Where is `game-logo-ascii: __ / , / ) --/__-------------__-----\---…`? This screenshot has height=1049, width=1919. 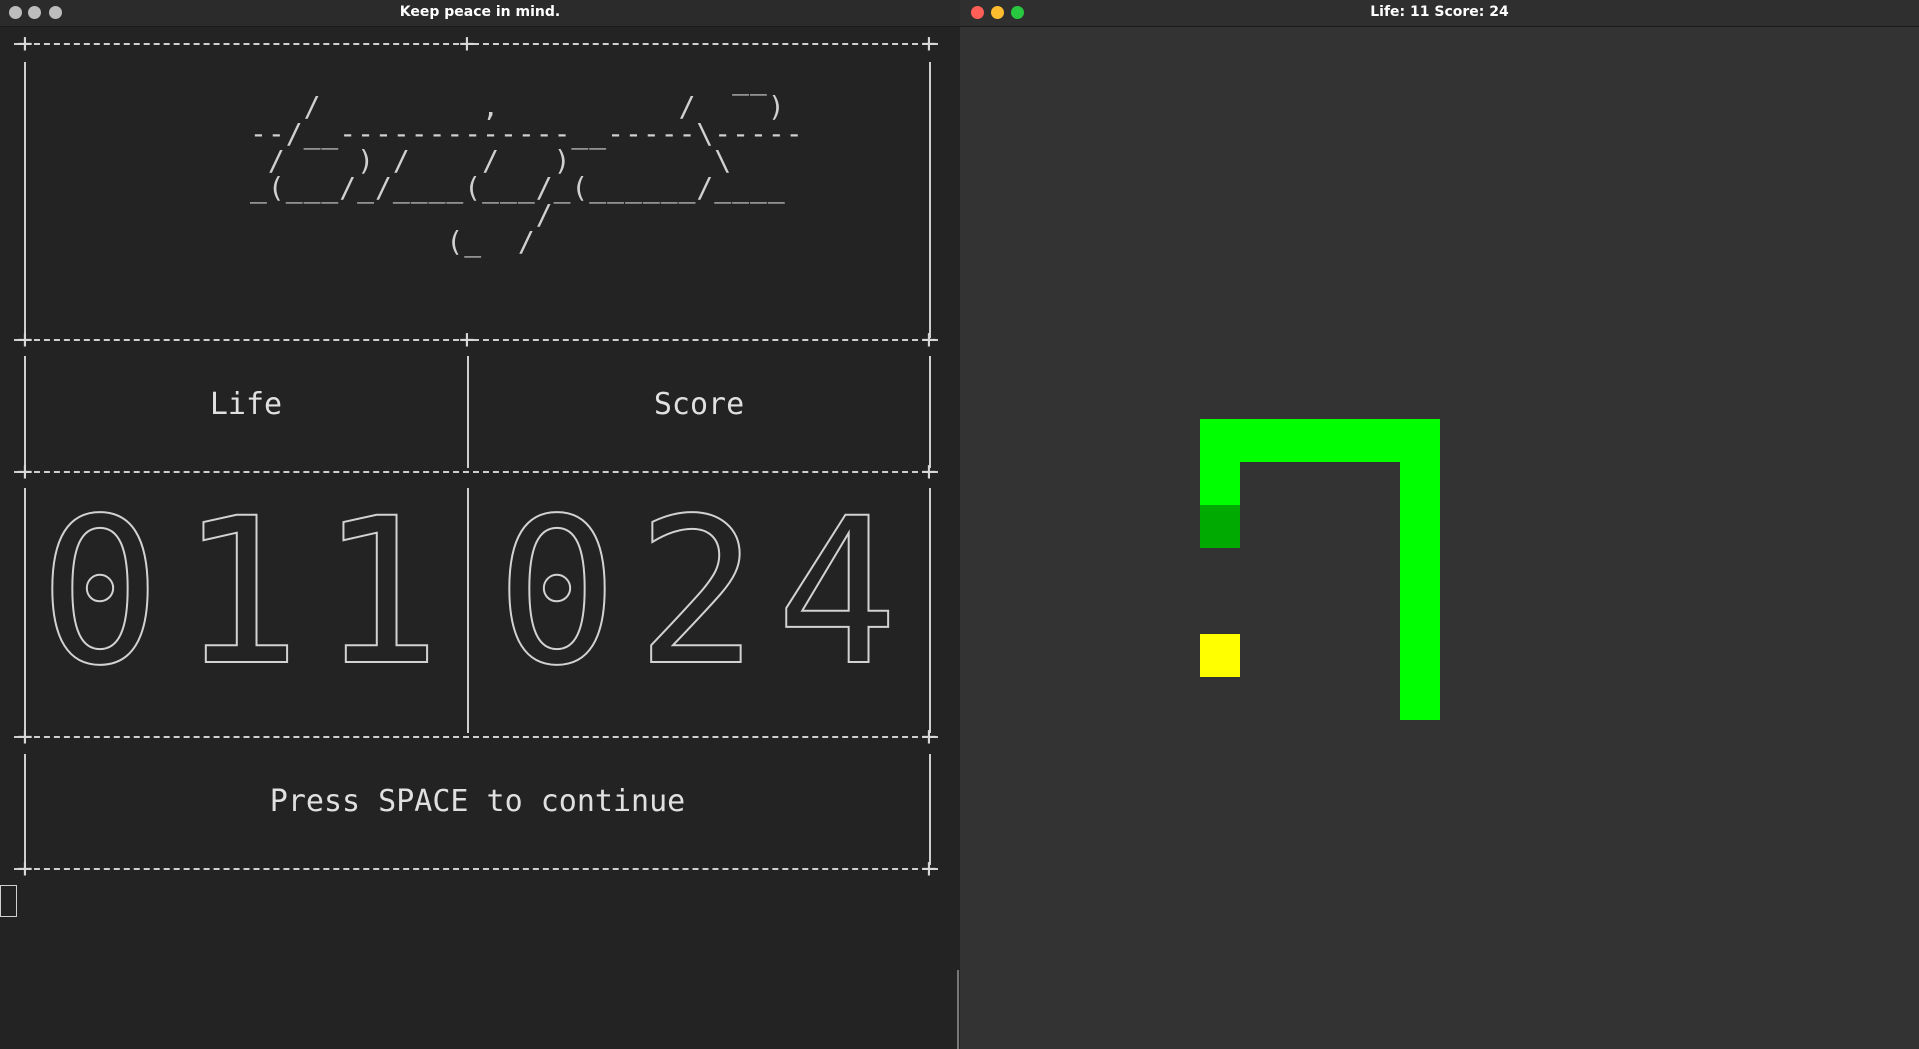 game-logo-ascii: __ / , / ) --/__-------------__-----\---… is located at coordinates (527, 160).